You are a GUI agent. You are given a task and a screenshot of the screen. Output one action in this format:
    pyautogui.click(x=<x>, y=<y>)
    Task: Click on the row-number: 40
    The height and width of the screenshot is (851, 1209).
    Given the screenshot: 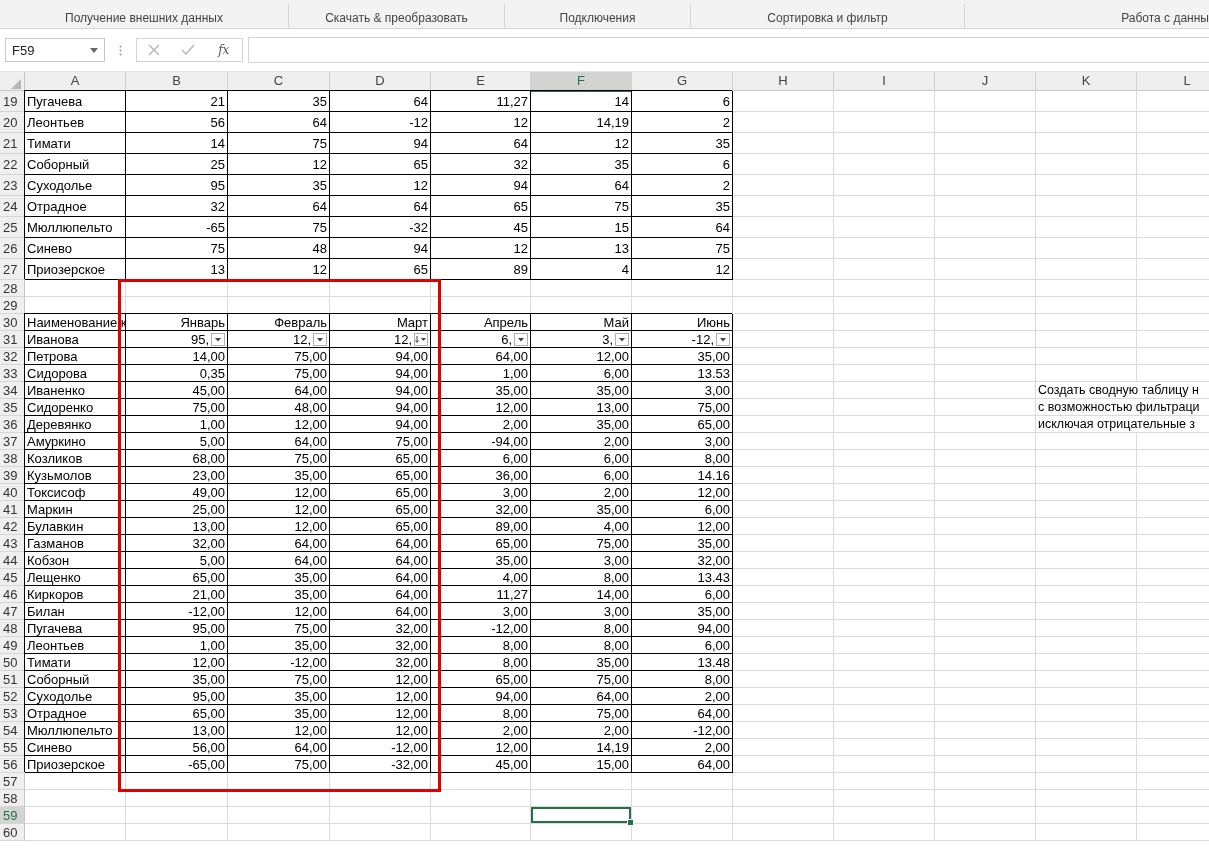 What is the action you would take?
    pyautogui.click(x=12, y=492)
    